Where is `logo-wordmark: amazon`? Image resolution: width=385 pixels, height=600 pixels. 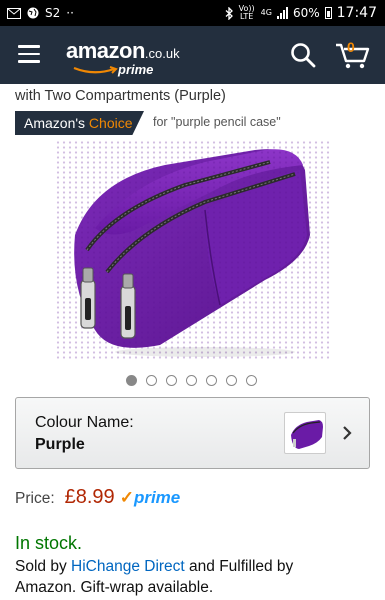
logo-wordmark: amazon is located at coordinates (105, 50).